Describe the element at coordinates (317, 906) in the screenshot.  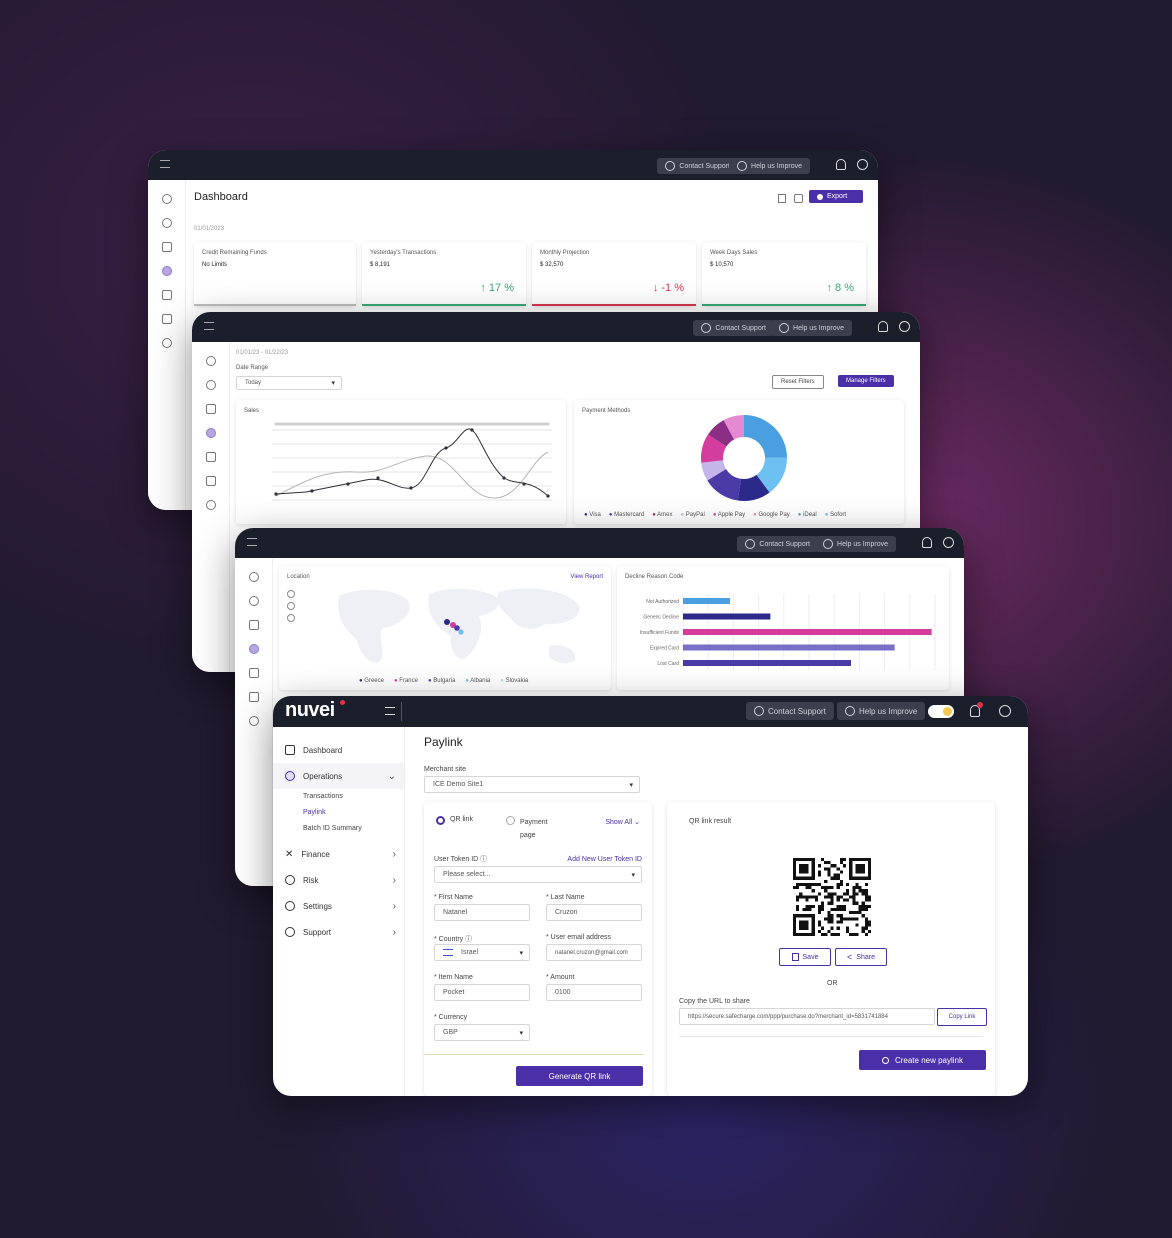
I see `sidebar-item-label: Settings` at that location.